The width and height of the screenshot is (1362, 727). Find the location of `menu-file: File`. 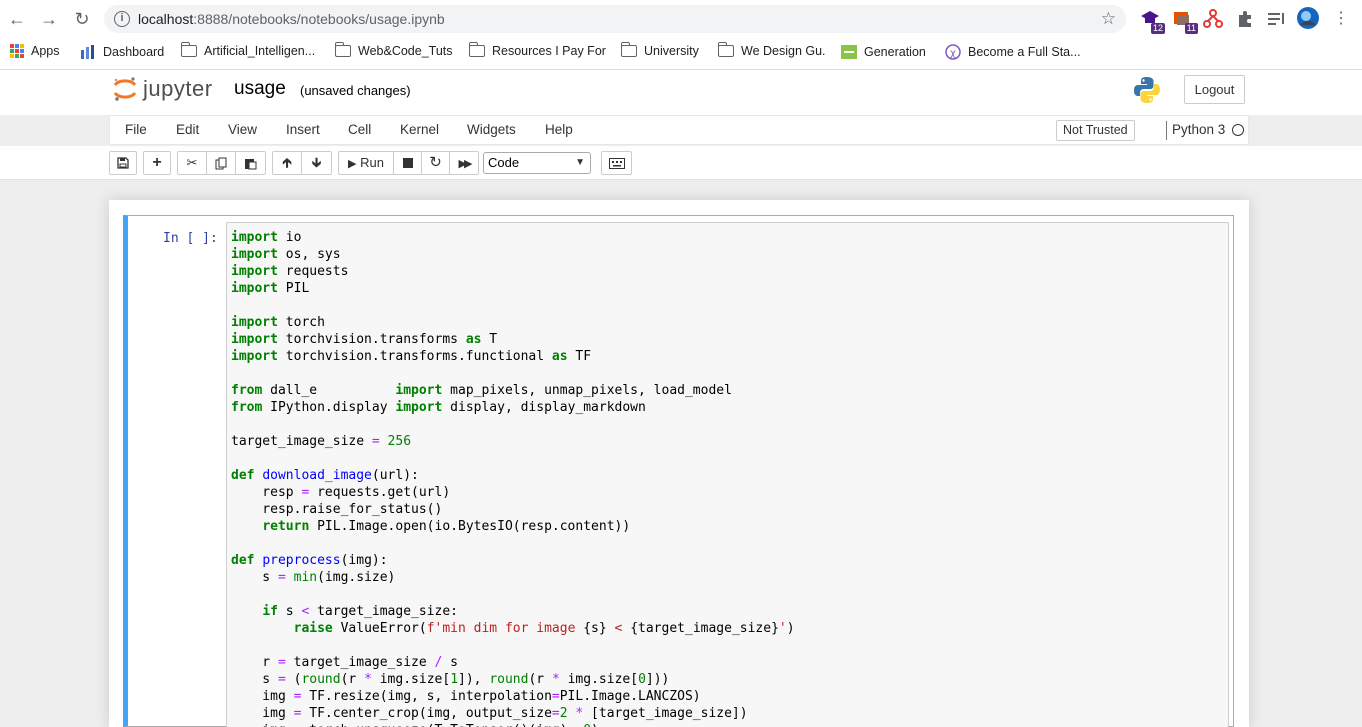

menu-file: File is located at coordinates (136, 129).